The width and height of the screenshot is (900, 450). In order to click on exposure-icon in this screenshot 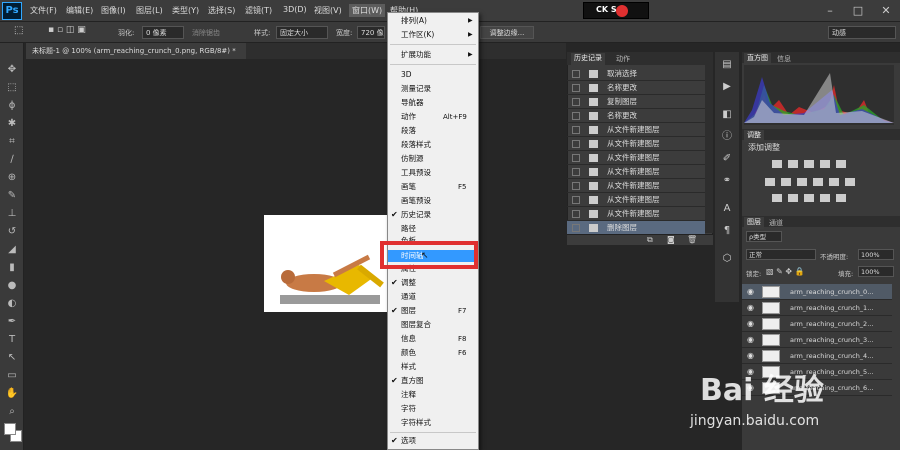, I will do `click(825, 164)`.